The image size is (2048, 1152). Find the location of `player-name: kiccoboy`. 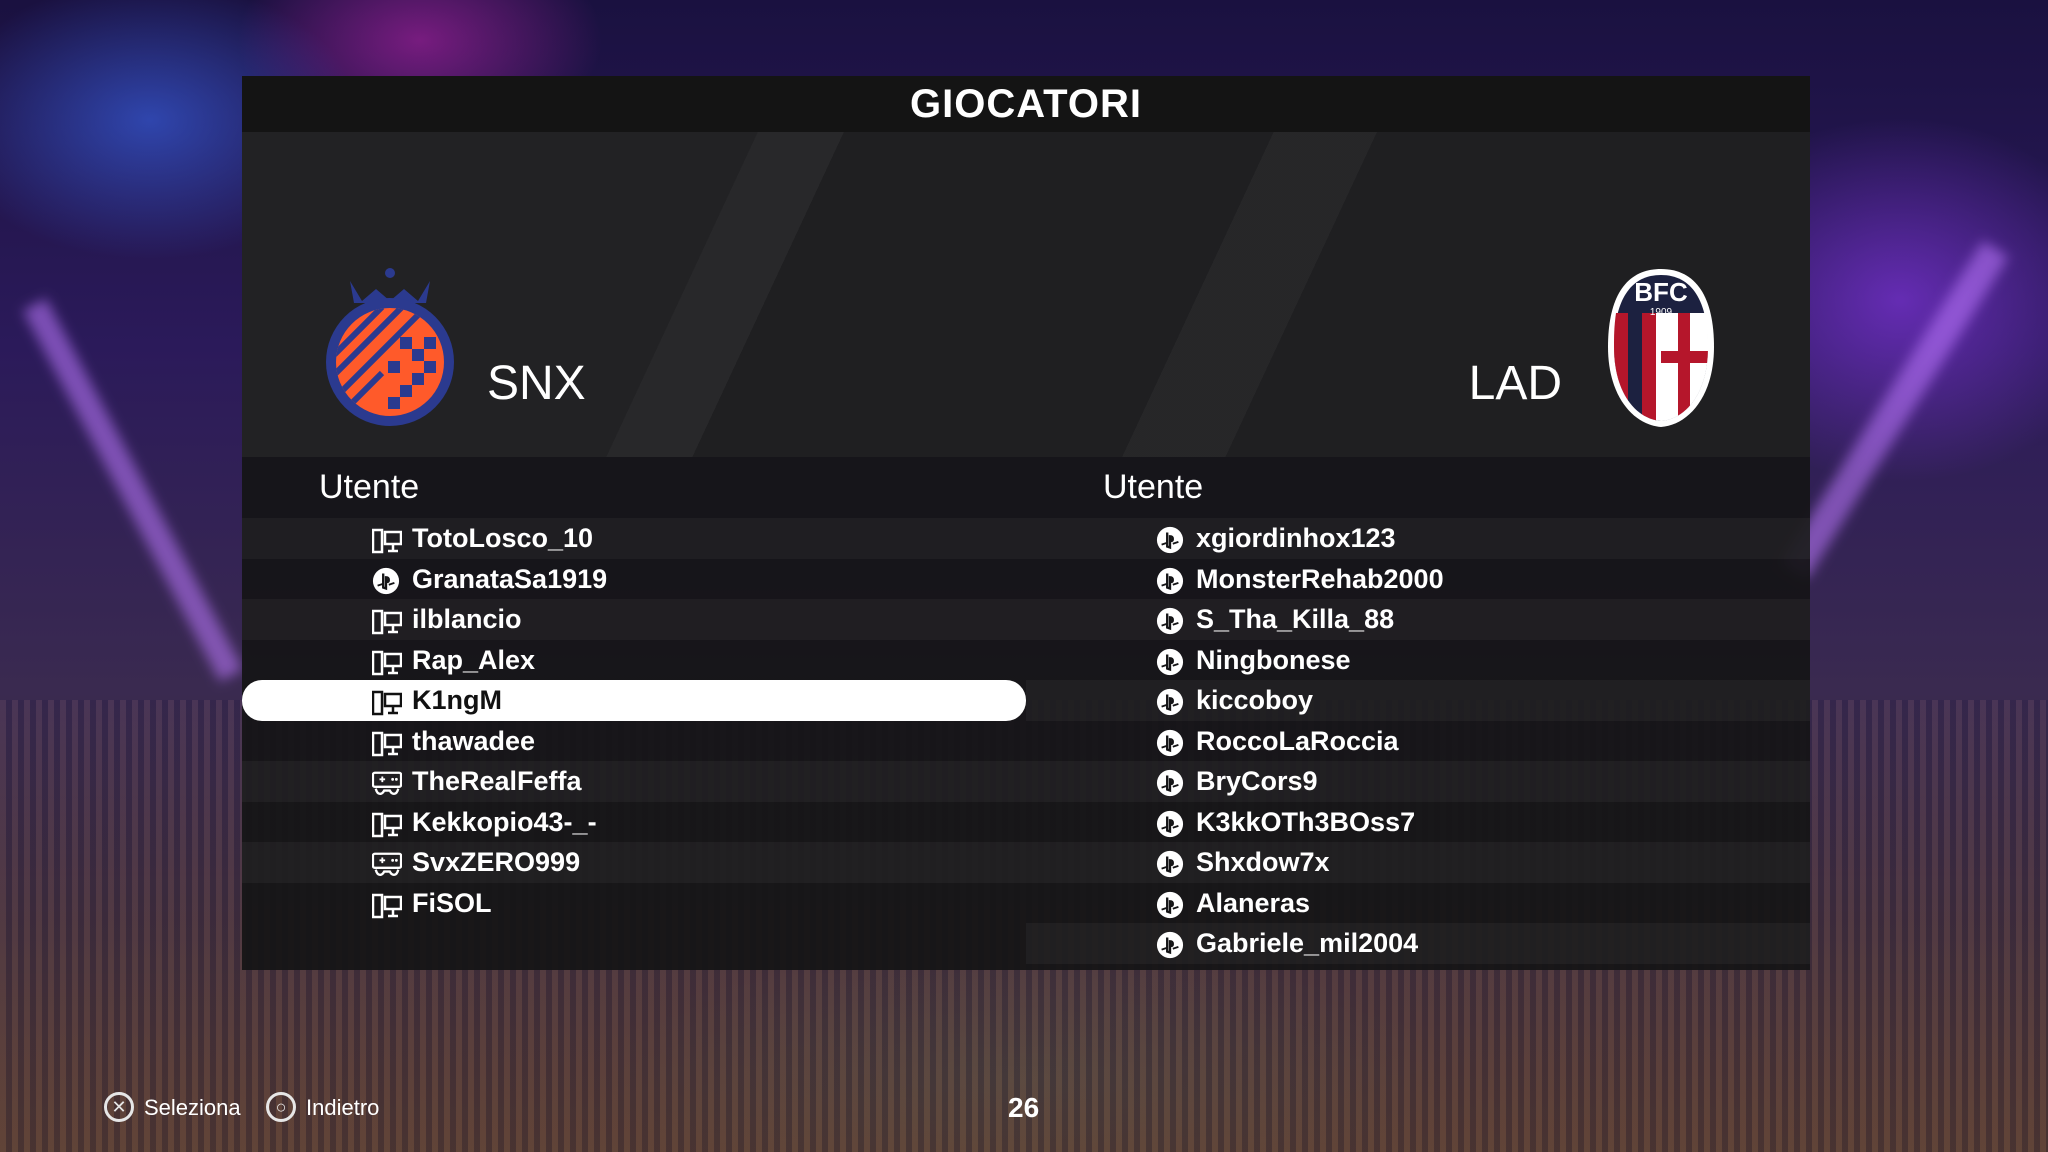

player-name: kiccoboy is located at coordinates (1255, 700).